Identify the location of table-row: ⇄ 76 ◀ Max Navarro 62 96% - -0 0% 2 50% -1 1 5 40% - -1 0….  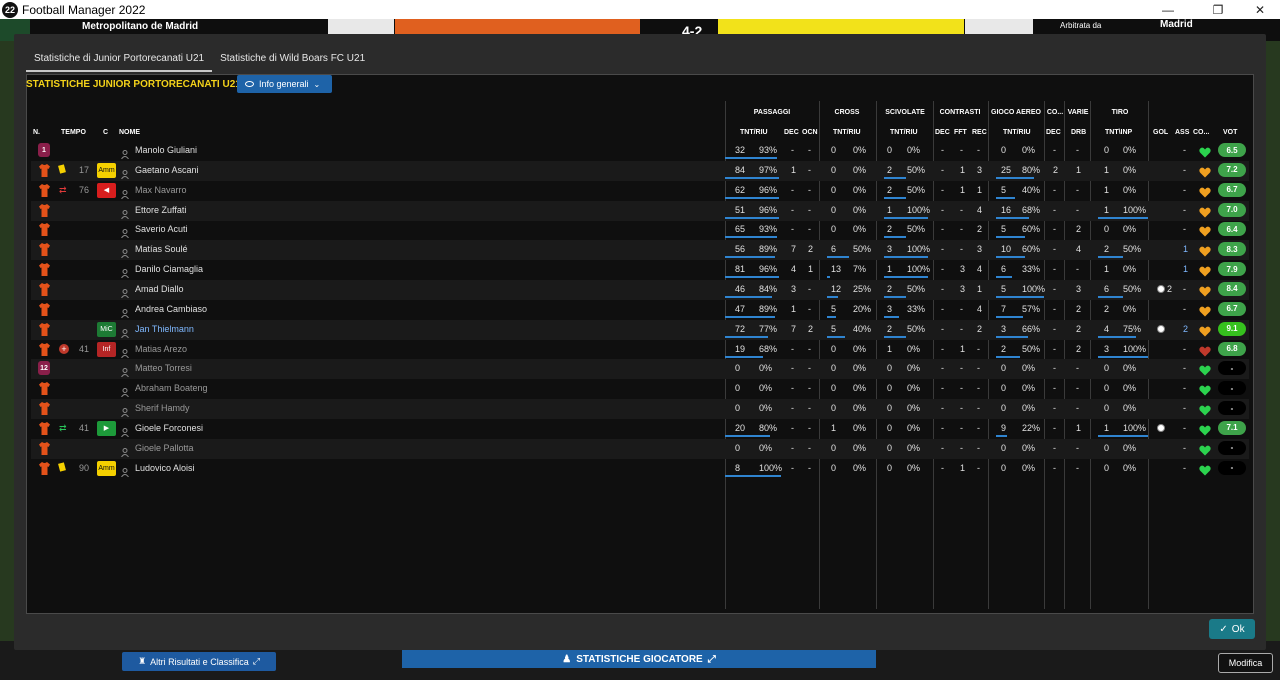
(640, 191).